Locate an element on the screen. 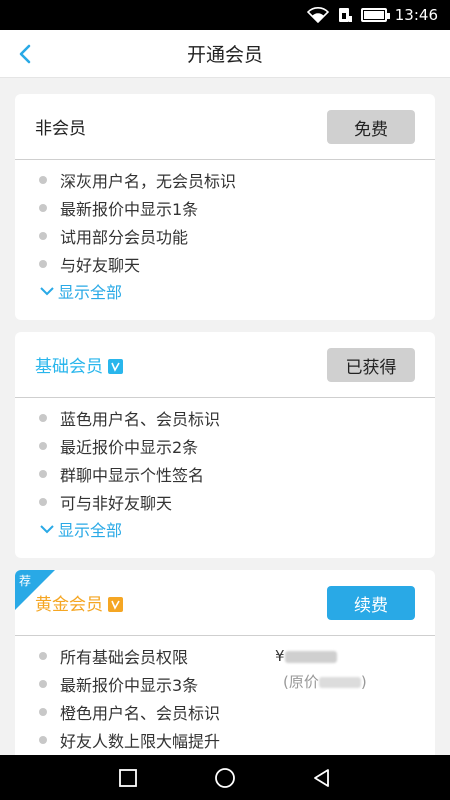  page-title: 开通会员 is located at coordinates (224, 55).